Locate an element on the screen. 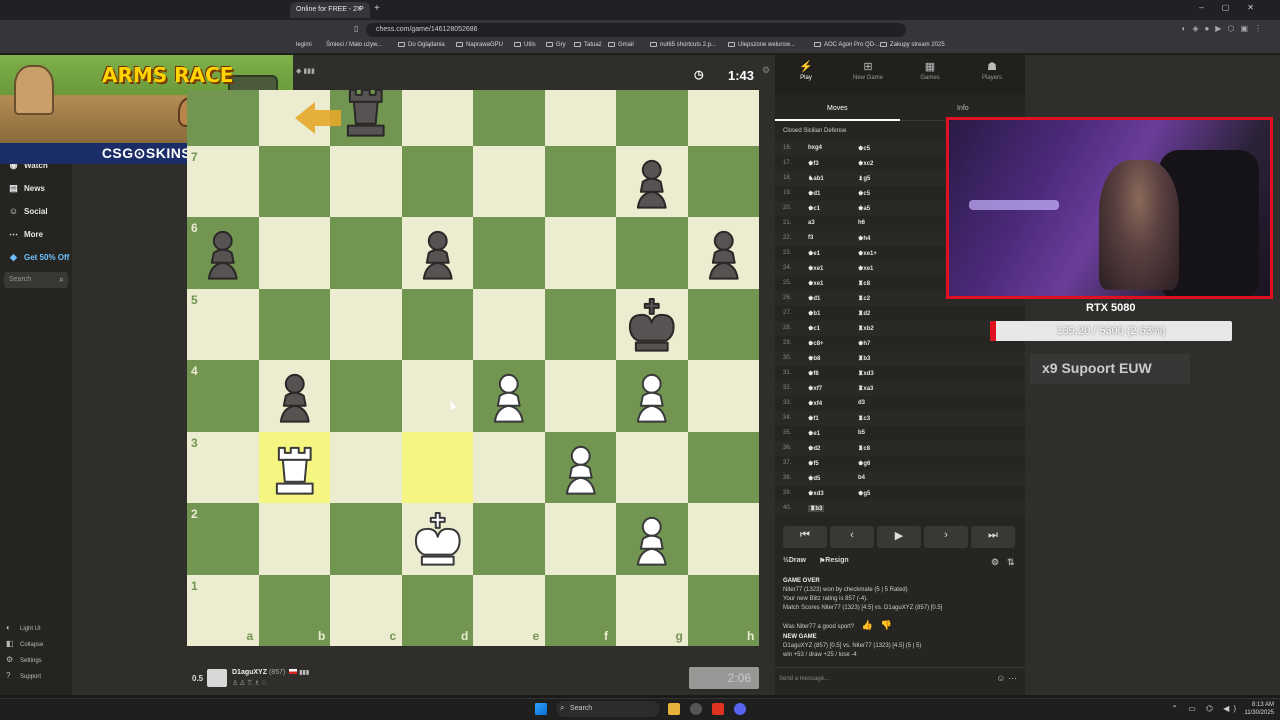 The width and height of the screenshot is (1280, 720). black-move: ♚h4 is located at coordinates (864, 238).